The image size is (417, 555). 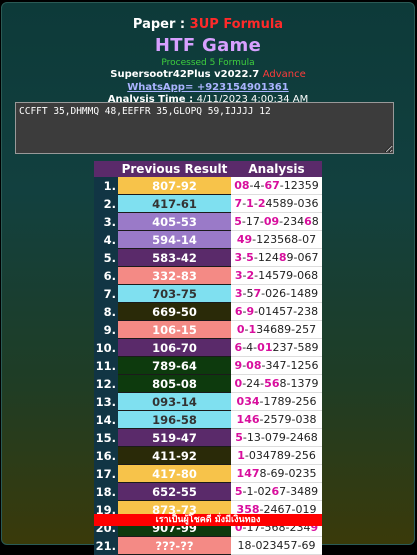 What do you see at coordinates (276, 257) in the screenshot?
I see `analysis-cell: 3-5-12489-067` at bounding box center [276, 257].